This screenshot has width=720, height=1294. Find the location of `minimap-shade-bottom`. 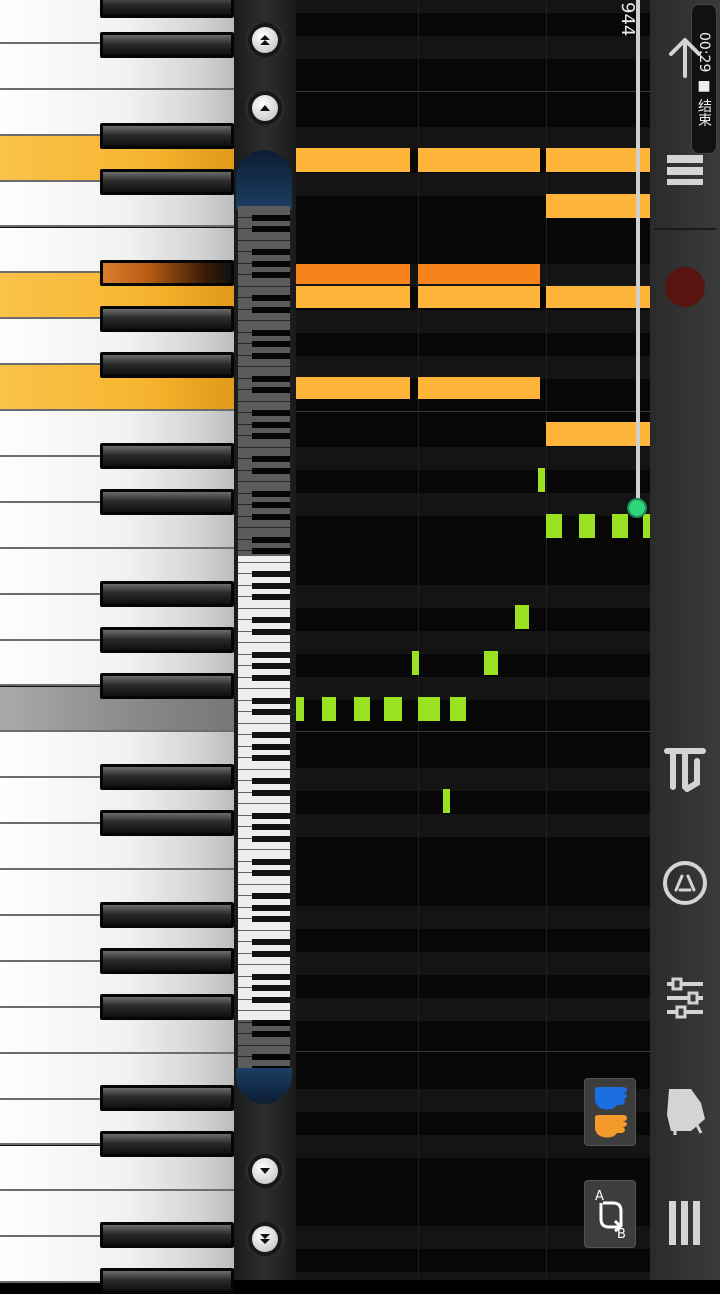

minimap-shade-bottom is located at coordinates (264, 1045).